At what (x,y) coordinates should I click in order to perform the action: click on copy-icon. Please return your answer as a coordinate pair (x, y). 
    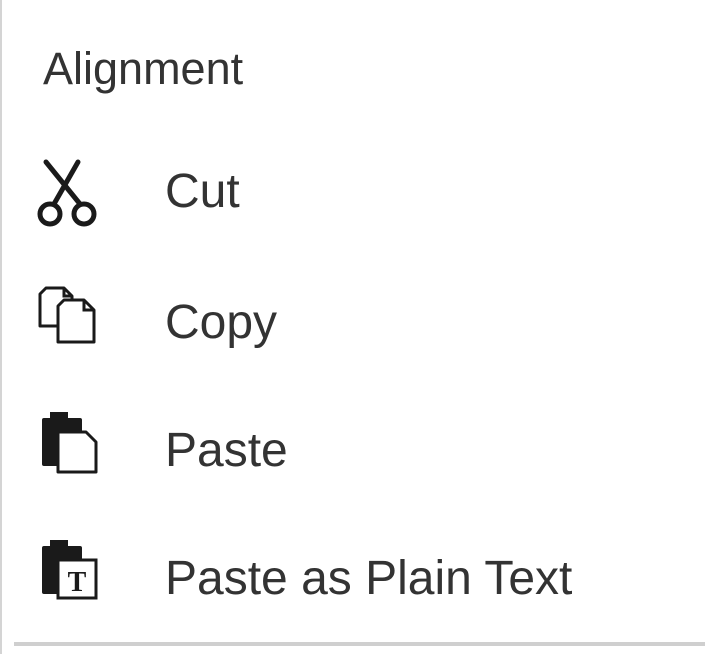
    Looking at the image, I should click on (69, 317).